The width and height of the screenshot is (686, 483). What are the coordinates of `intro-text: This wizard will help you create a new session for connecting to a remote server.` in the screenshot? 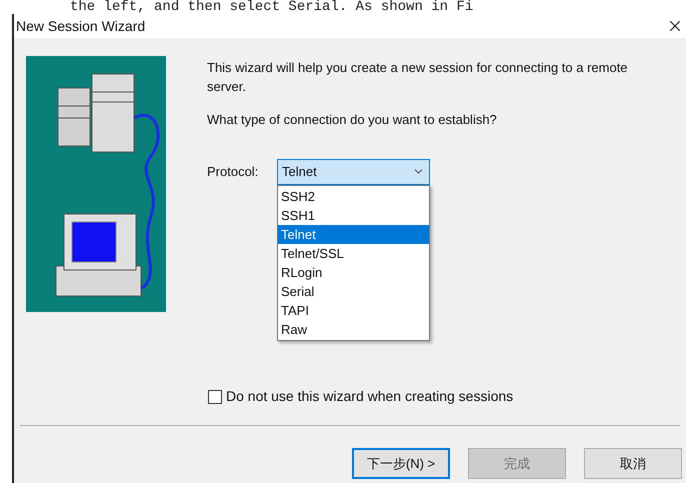 It's located at (418, 77).